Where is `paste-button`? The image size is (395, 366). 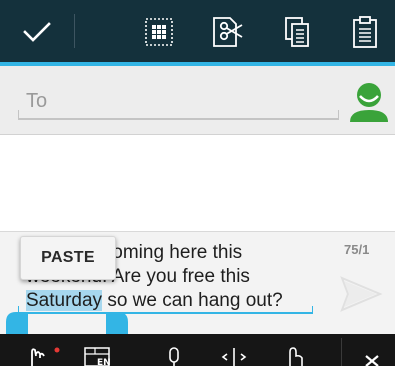 paste-button is located at coordinates (365, 32).